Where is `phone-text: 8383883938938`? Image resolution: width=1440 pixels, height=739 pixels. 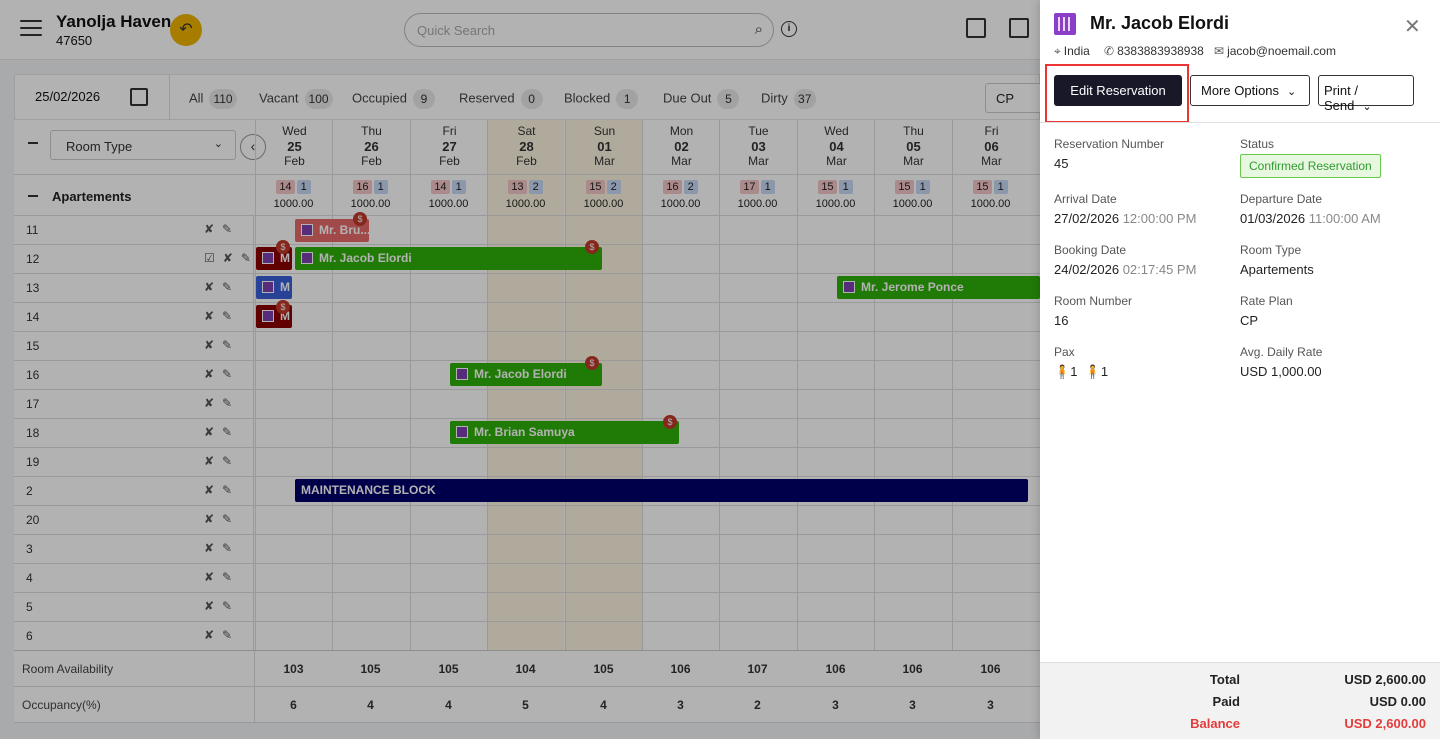 phone-text: 8383883938938 is located at coordinates (1160, 51).